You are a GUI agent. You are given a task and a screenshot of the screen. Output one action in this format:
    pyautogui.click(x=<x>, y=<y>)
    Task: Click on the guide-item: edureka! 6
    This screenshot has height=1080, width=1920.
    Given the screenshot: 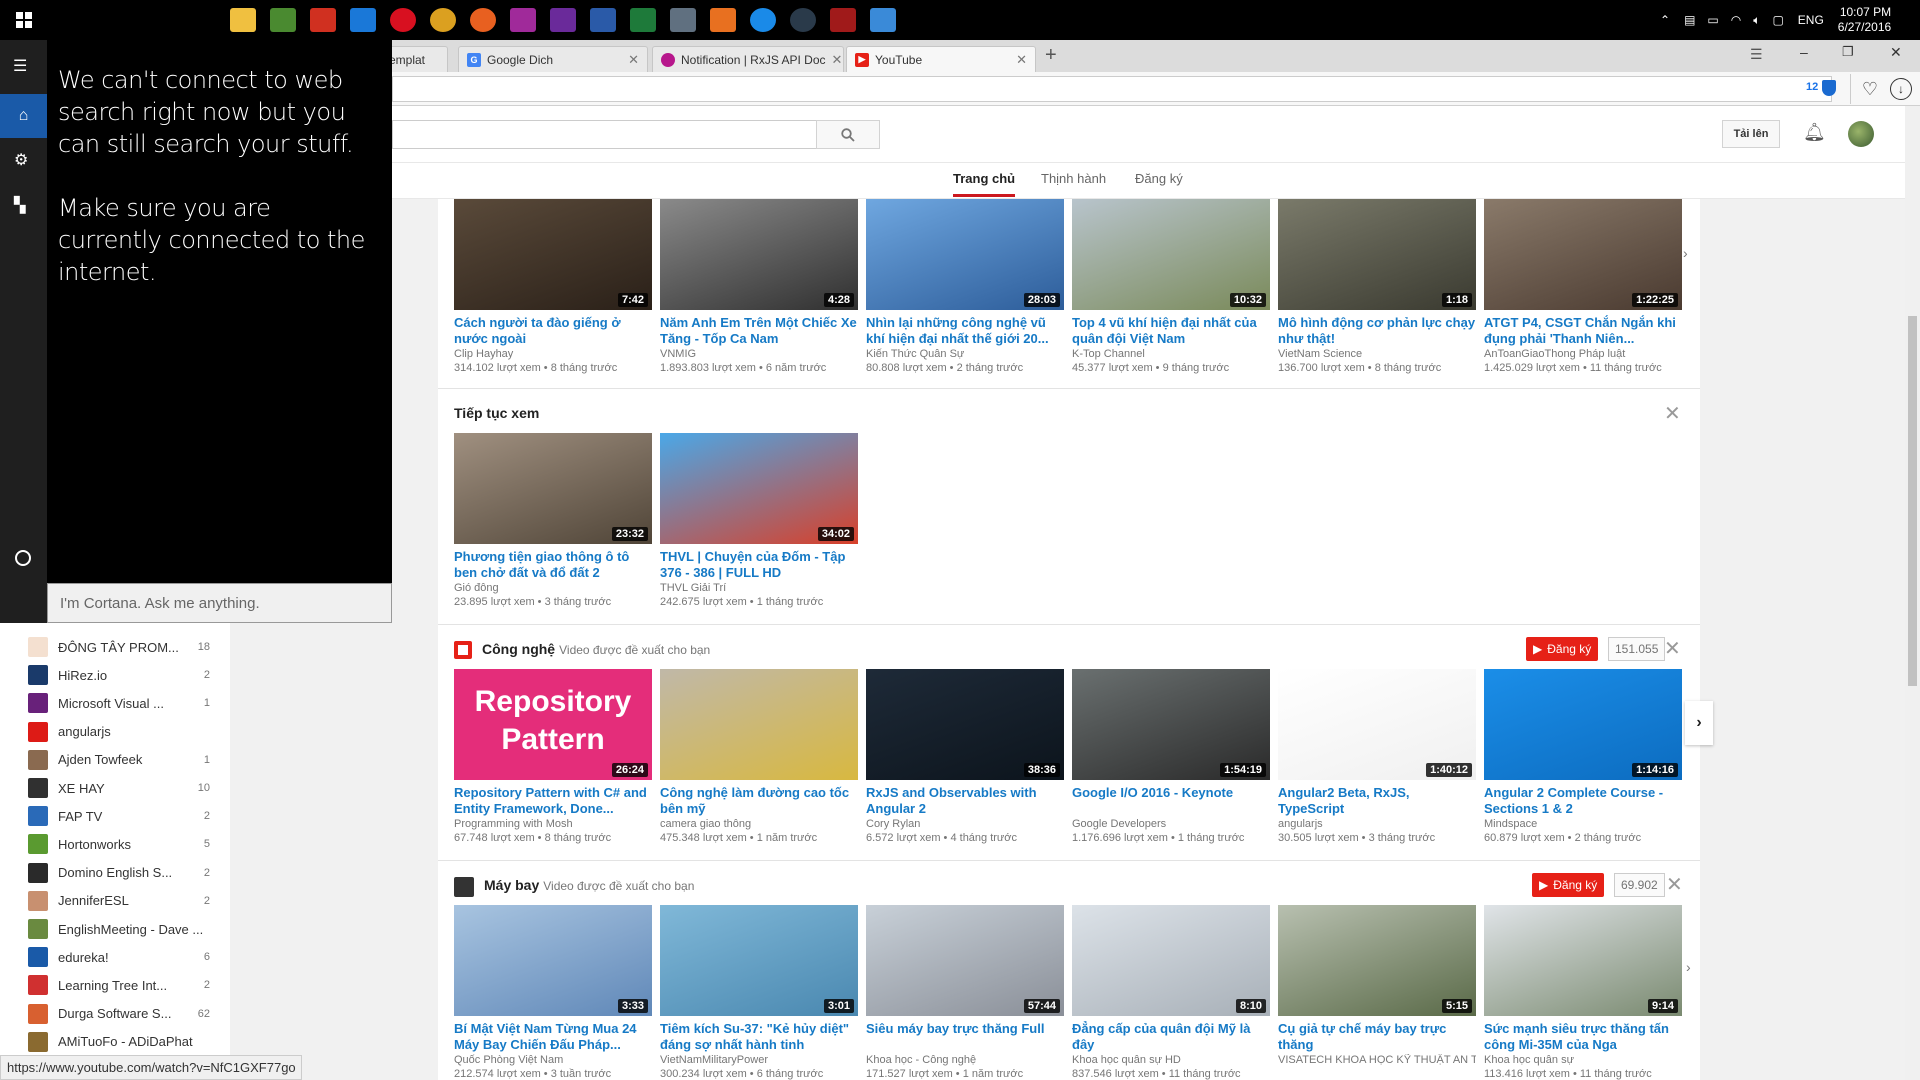 What is the action you would take?
    pyautogui.click(x=128, y=957)
    